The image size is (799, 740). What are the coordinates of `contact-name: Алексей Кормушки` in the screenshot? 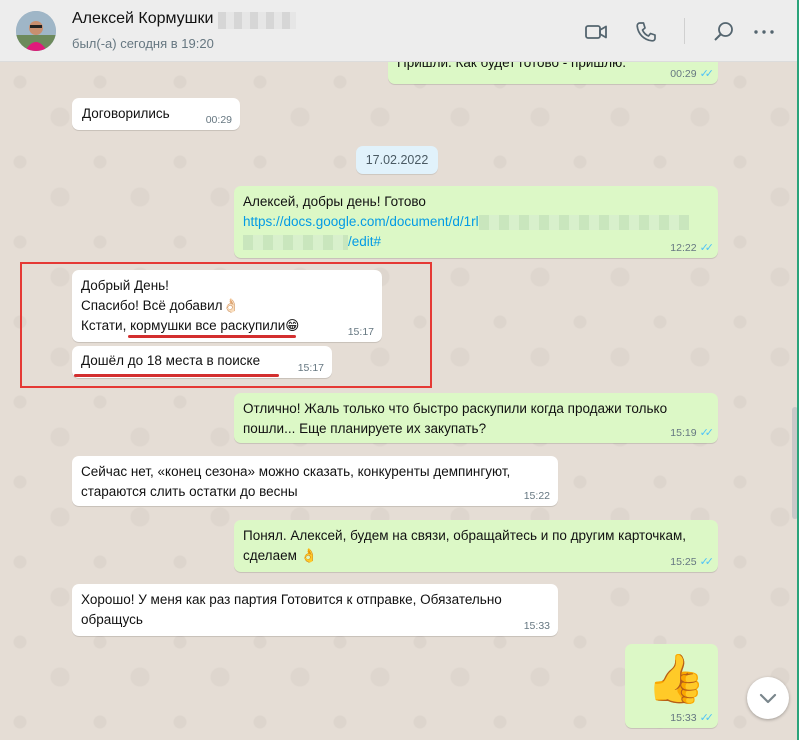 It's located at (142, 19).